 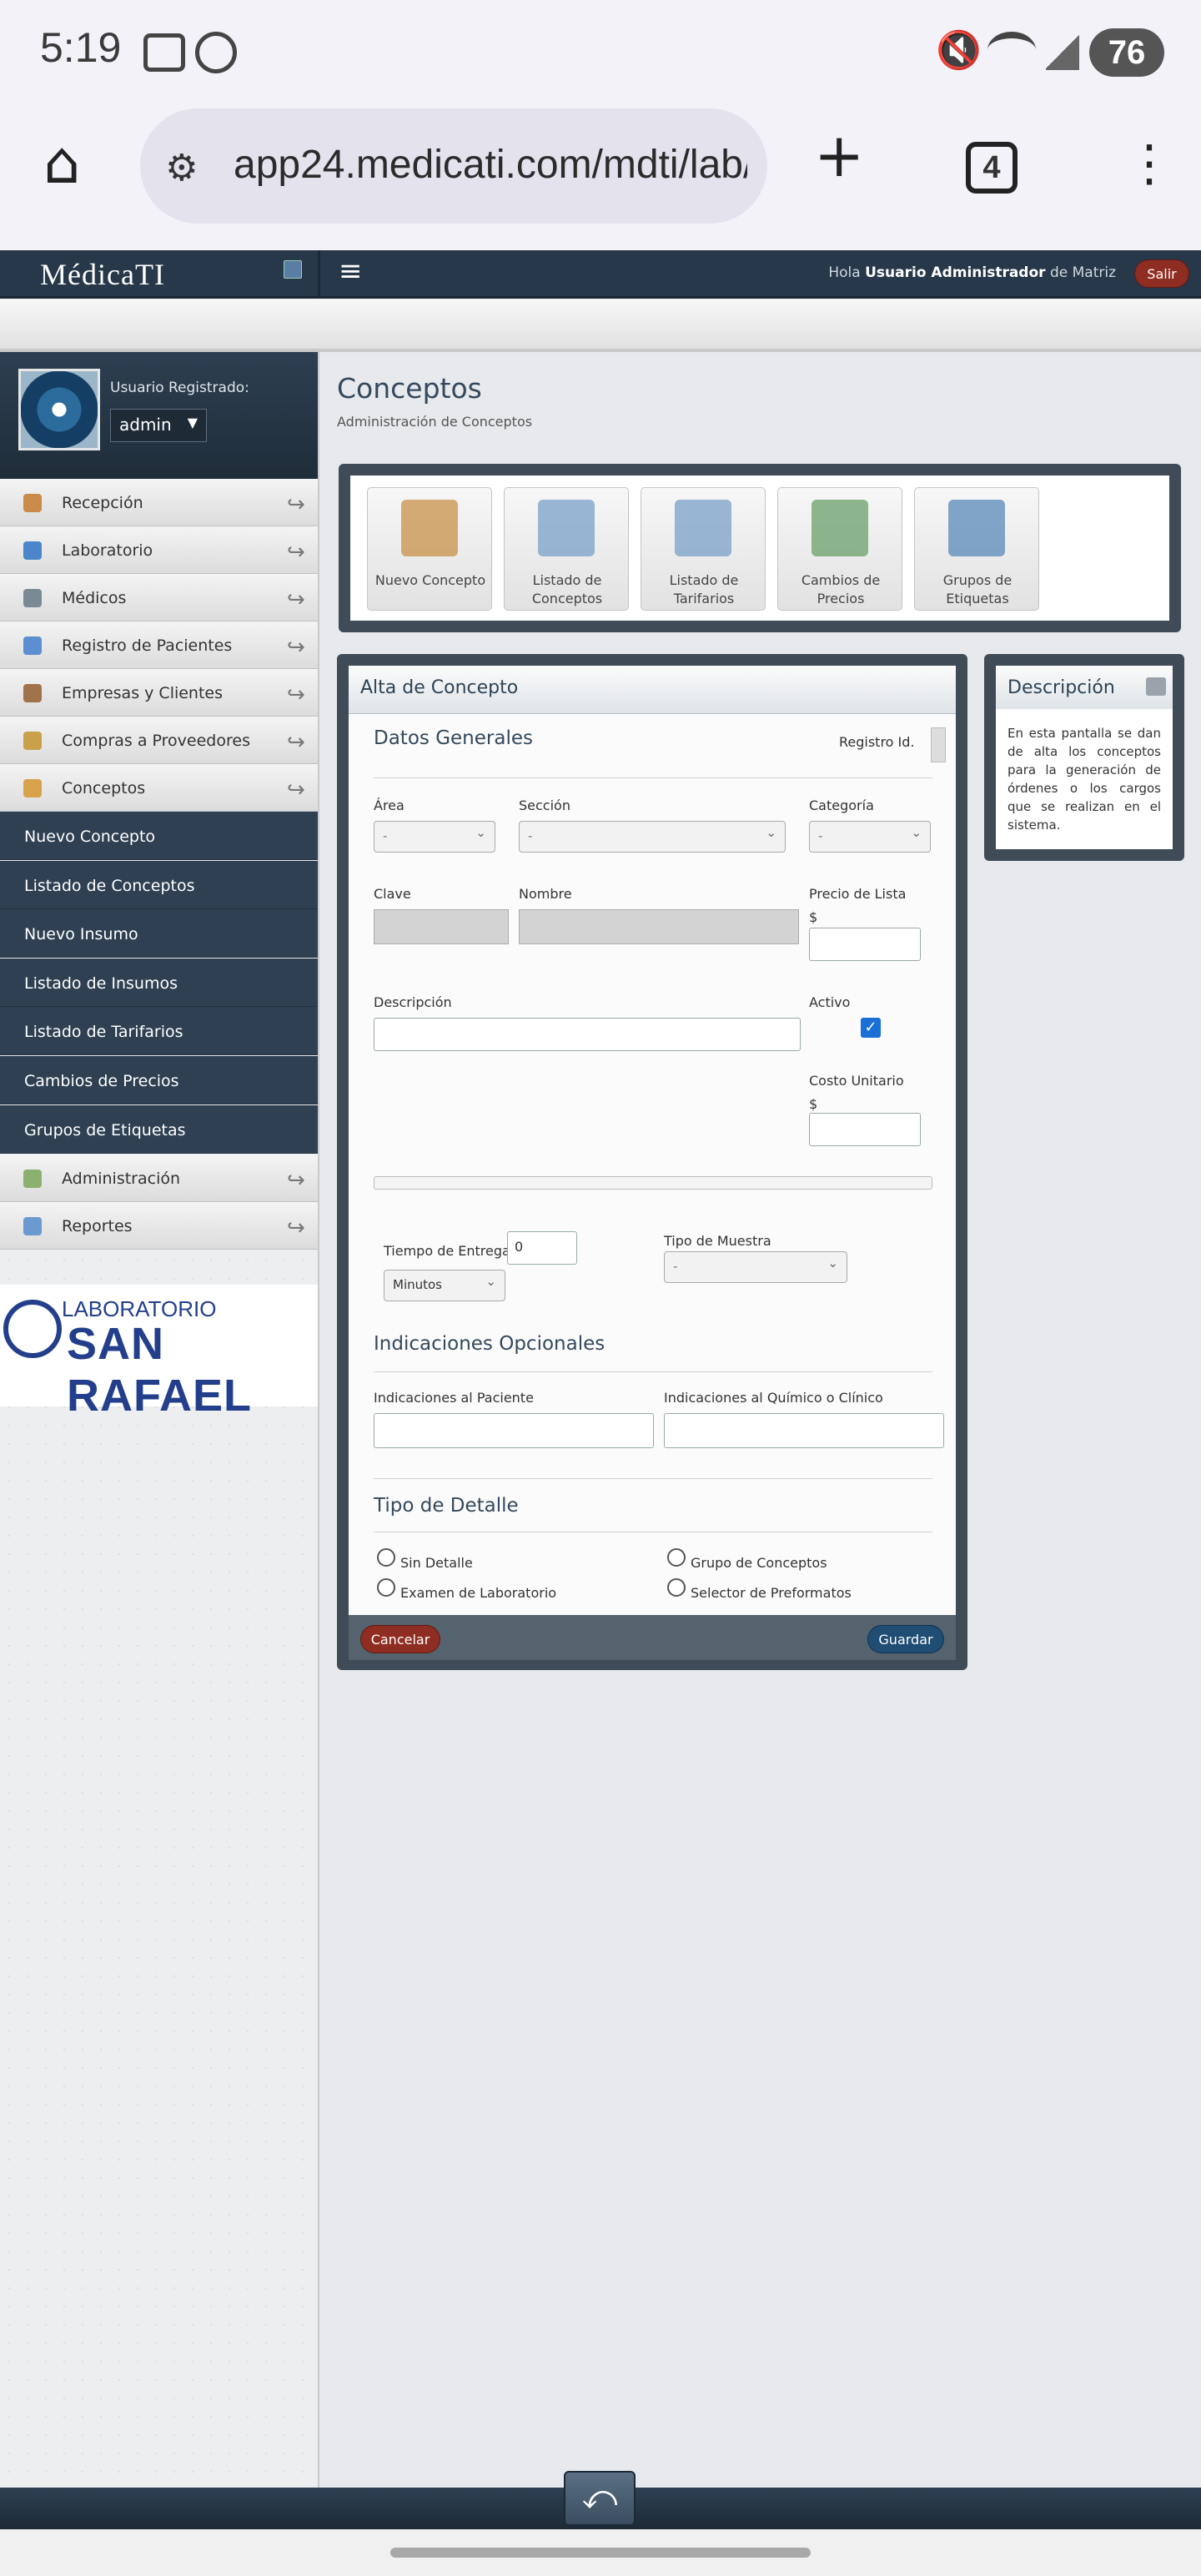 What do you see at coordinates (159, 933) in the screenshot?
I see `submenu-item: Nuevo Insumo` at bounding box center [159, 933].